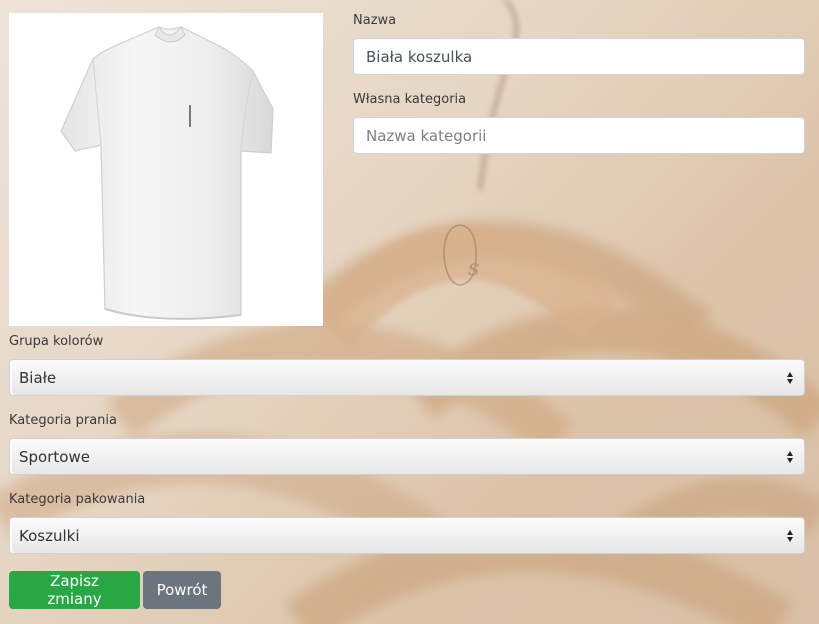 The width and height of the screenshot is (819, 624). What do you see at coordinates (407, 535) in the screenshot?
I see `packing-category-select: Koszulki` at bounding box center [407, 535].